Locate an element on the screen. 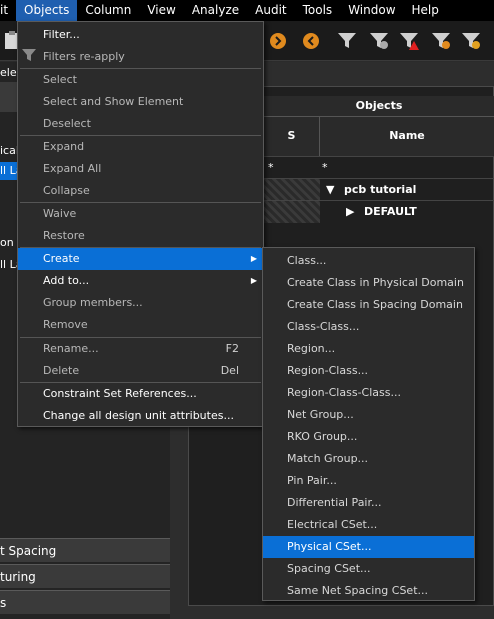 The width and height of the screenshot is (494, 619). table-row: ▶ DEFAULT is located at coordinates (379, 211).